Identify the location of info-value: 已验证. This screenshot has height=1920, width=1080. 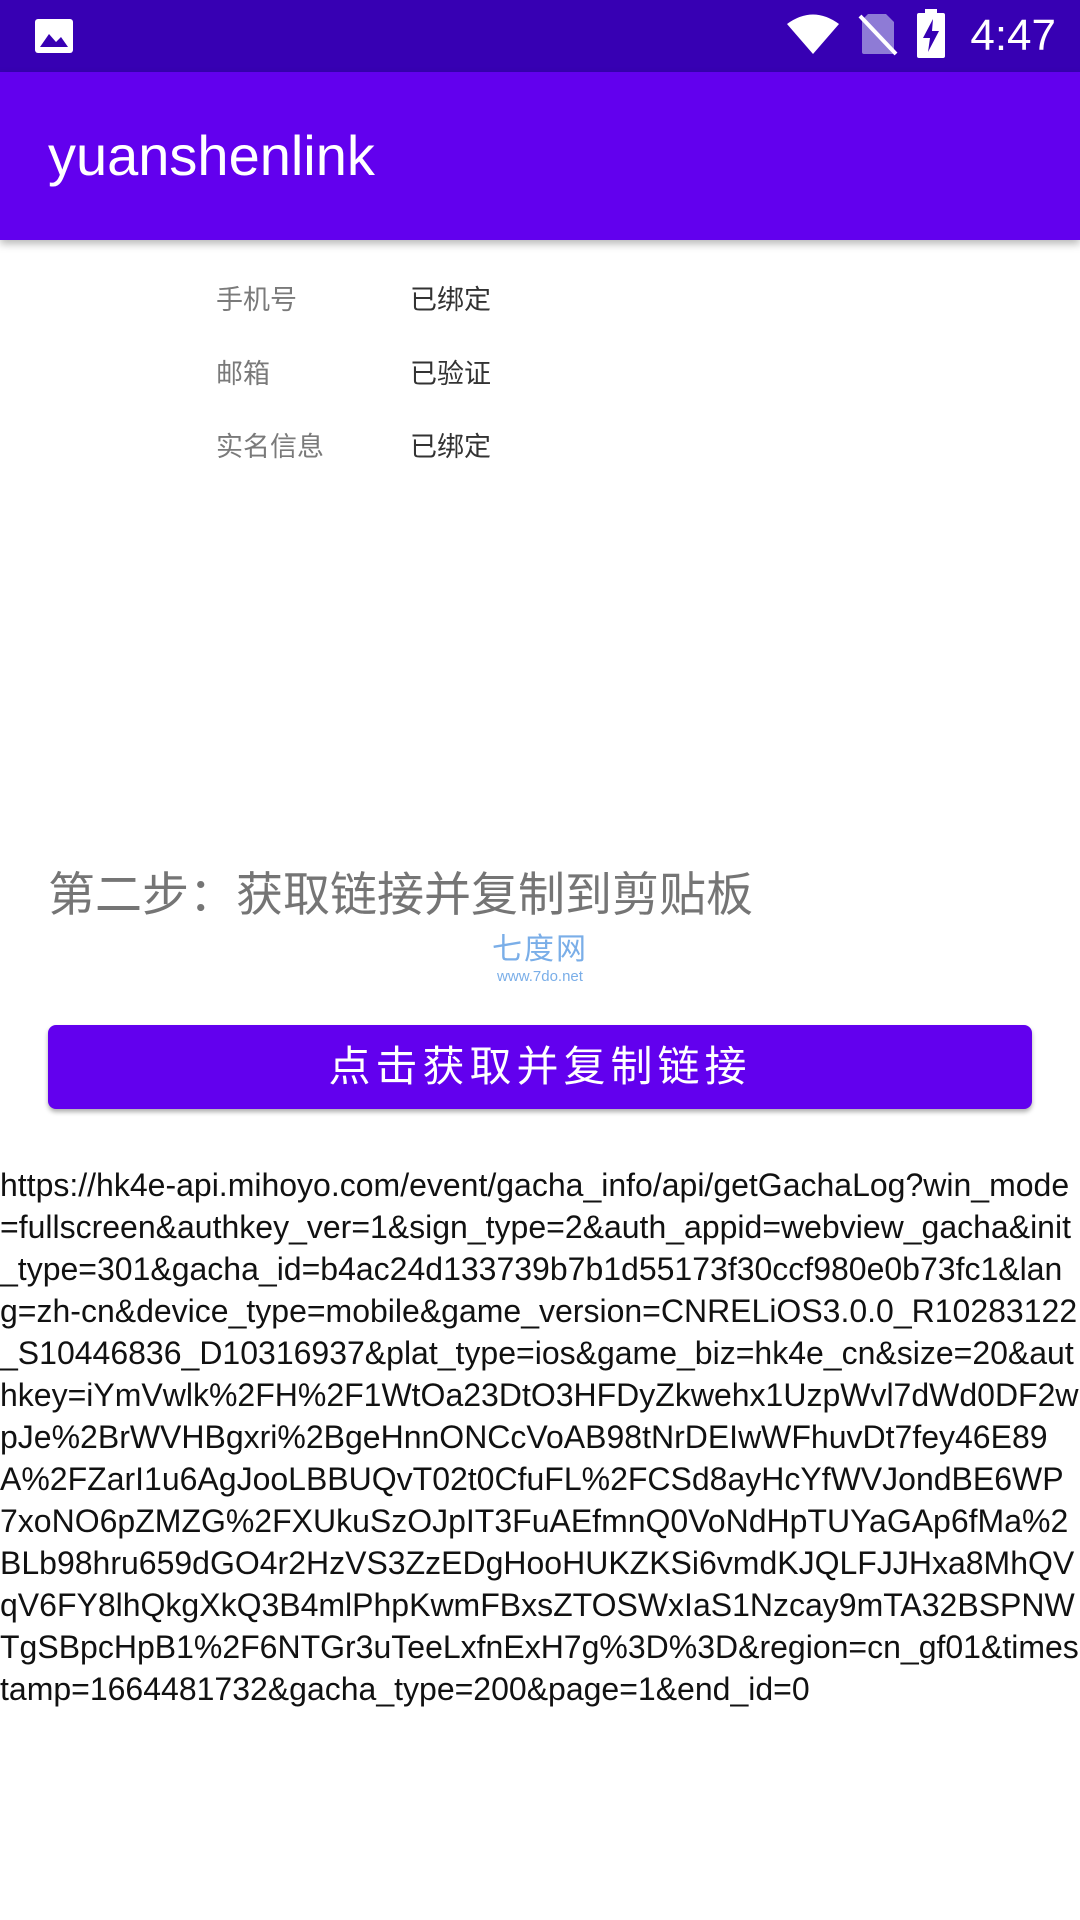
(450, 374).